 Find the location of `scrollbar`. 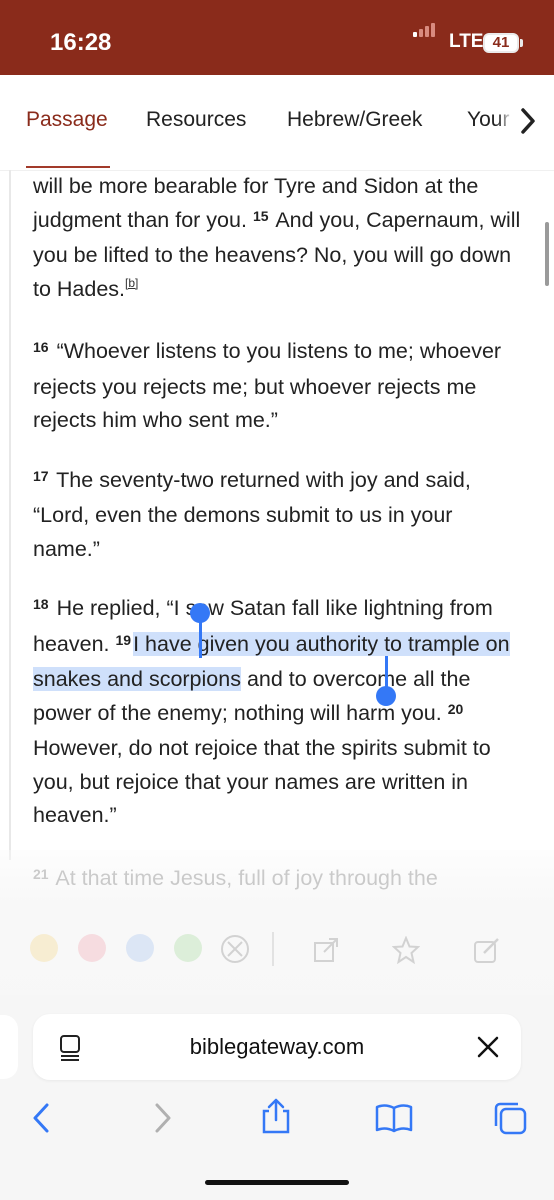

scrollbar is located at coordinates (547, 254).